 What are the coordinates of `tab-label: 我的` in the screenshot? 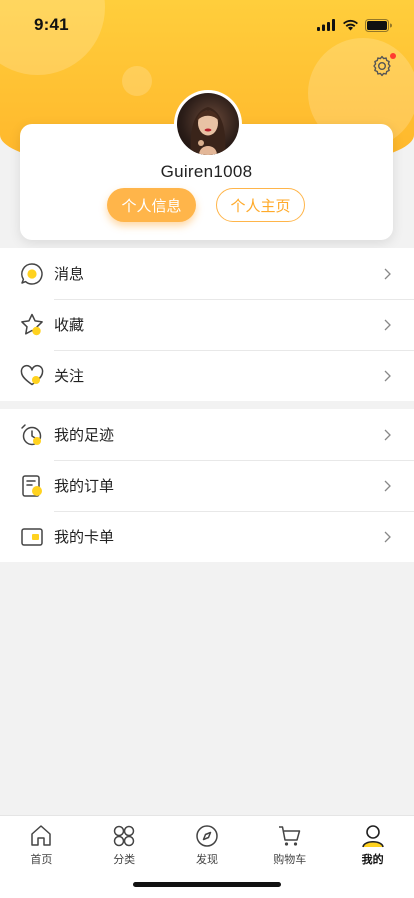 It's located at (372, 860).